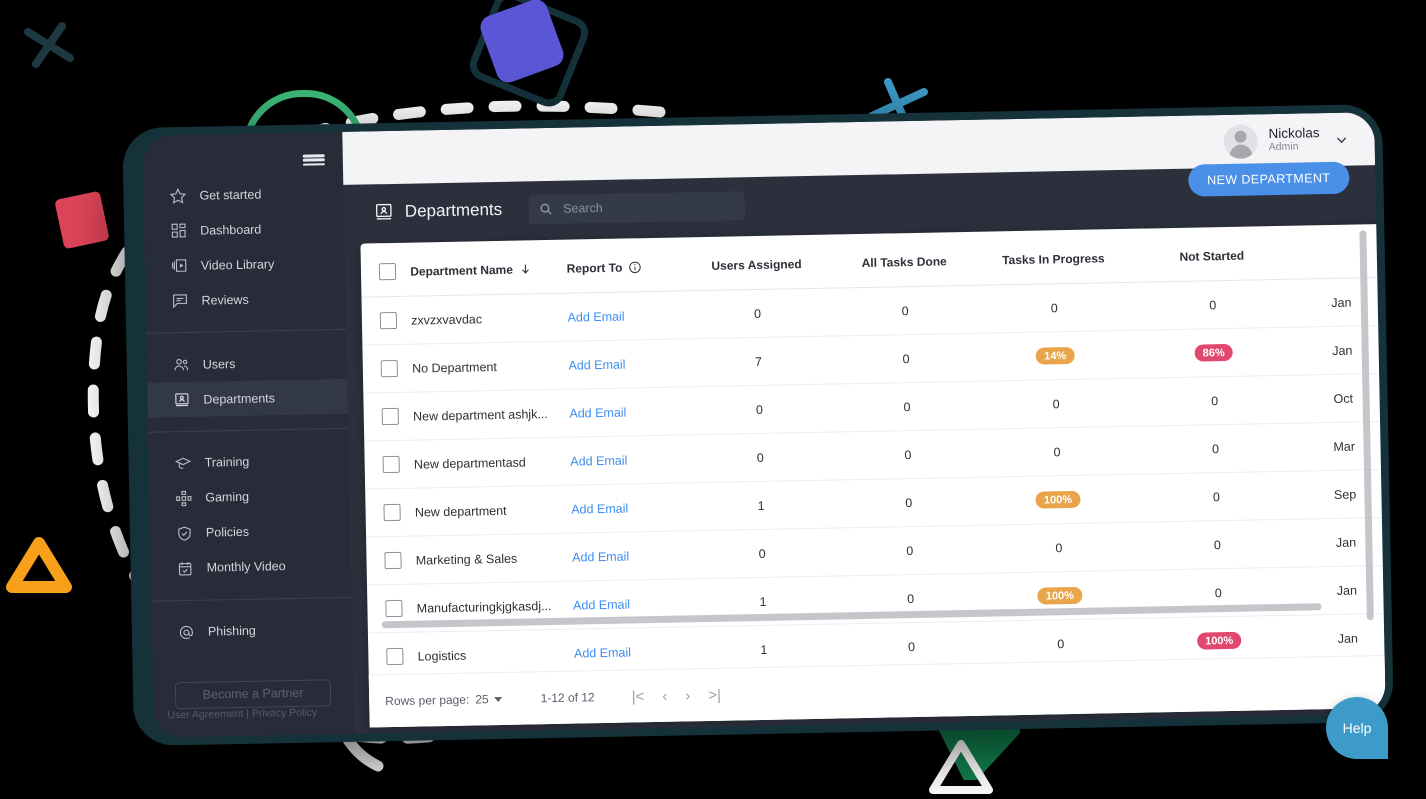 The image size is (1426, 799). I want to click on gamepad-icon, so click(184, 498).